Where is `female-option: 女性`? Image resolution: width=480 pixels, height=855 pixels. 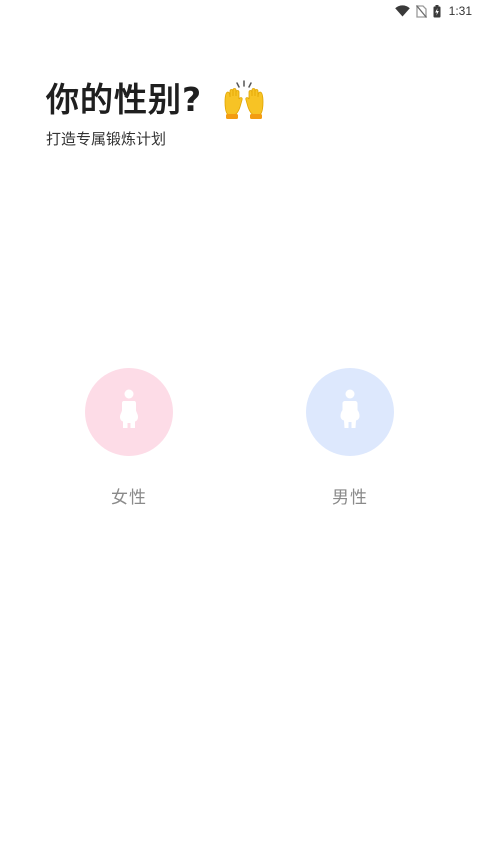 female-option: 女性 is located at coordinates (129, 438).